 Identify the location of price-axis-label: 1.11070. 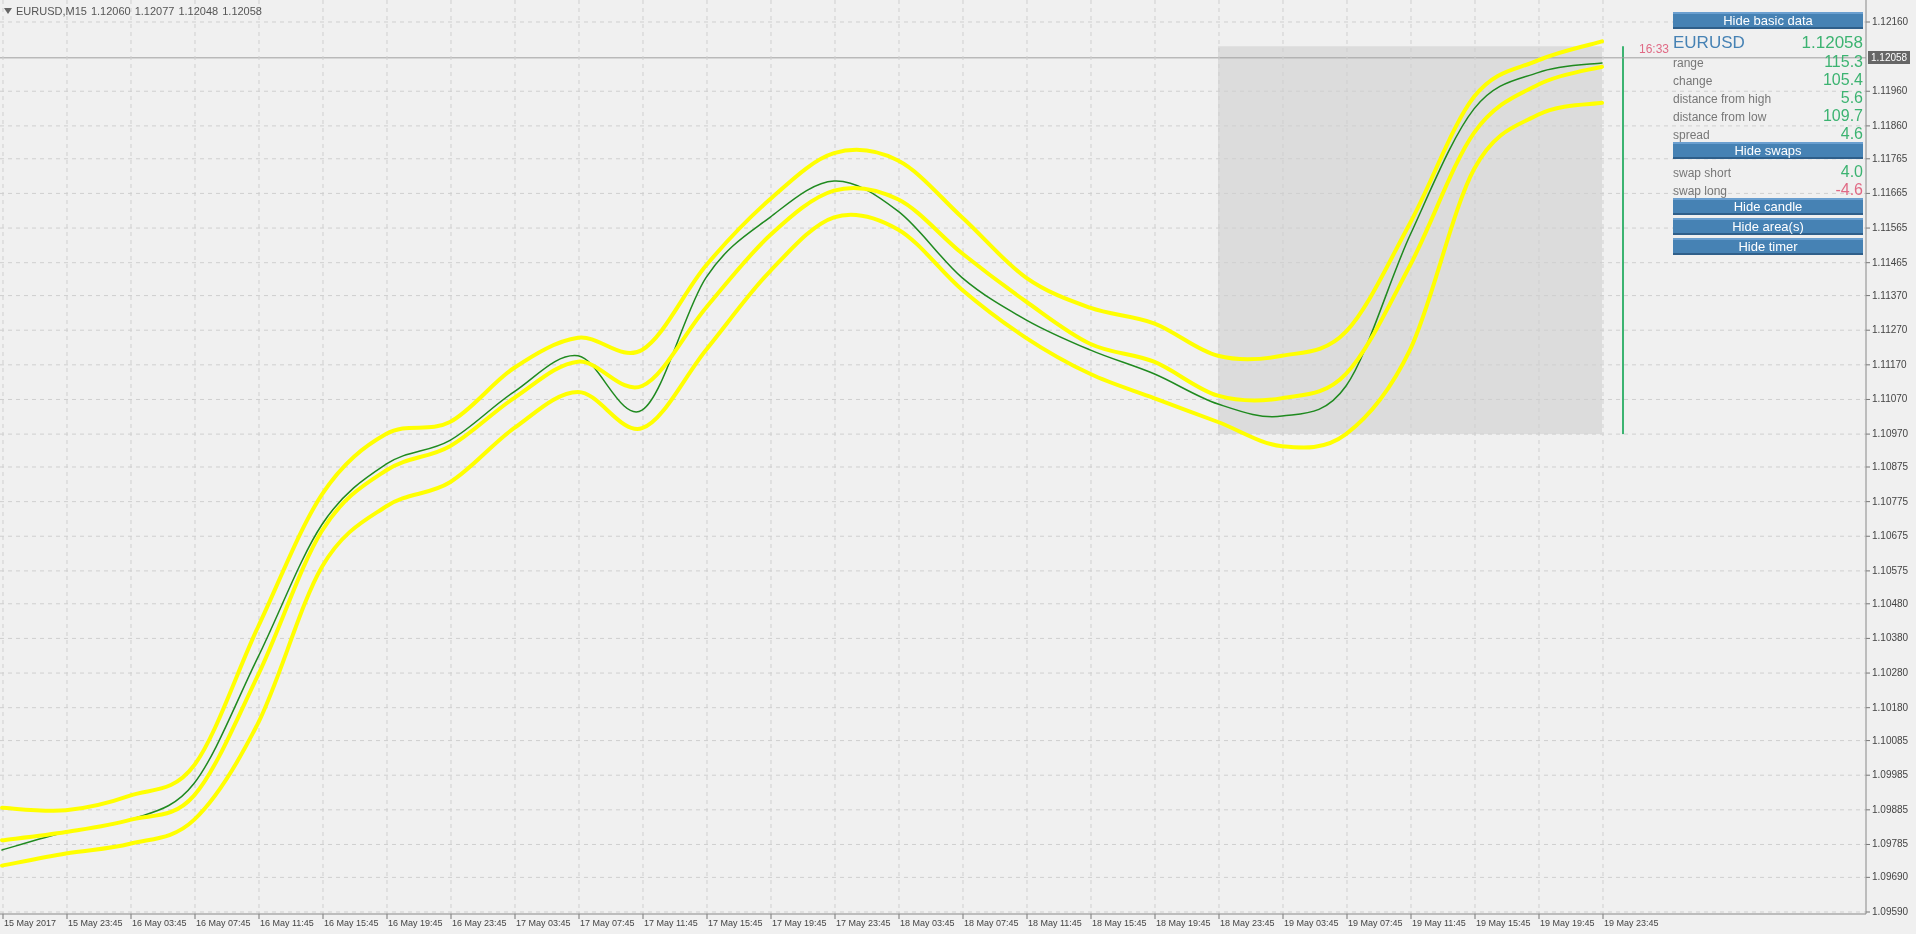
(1890, 399).